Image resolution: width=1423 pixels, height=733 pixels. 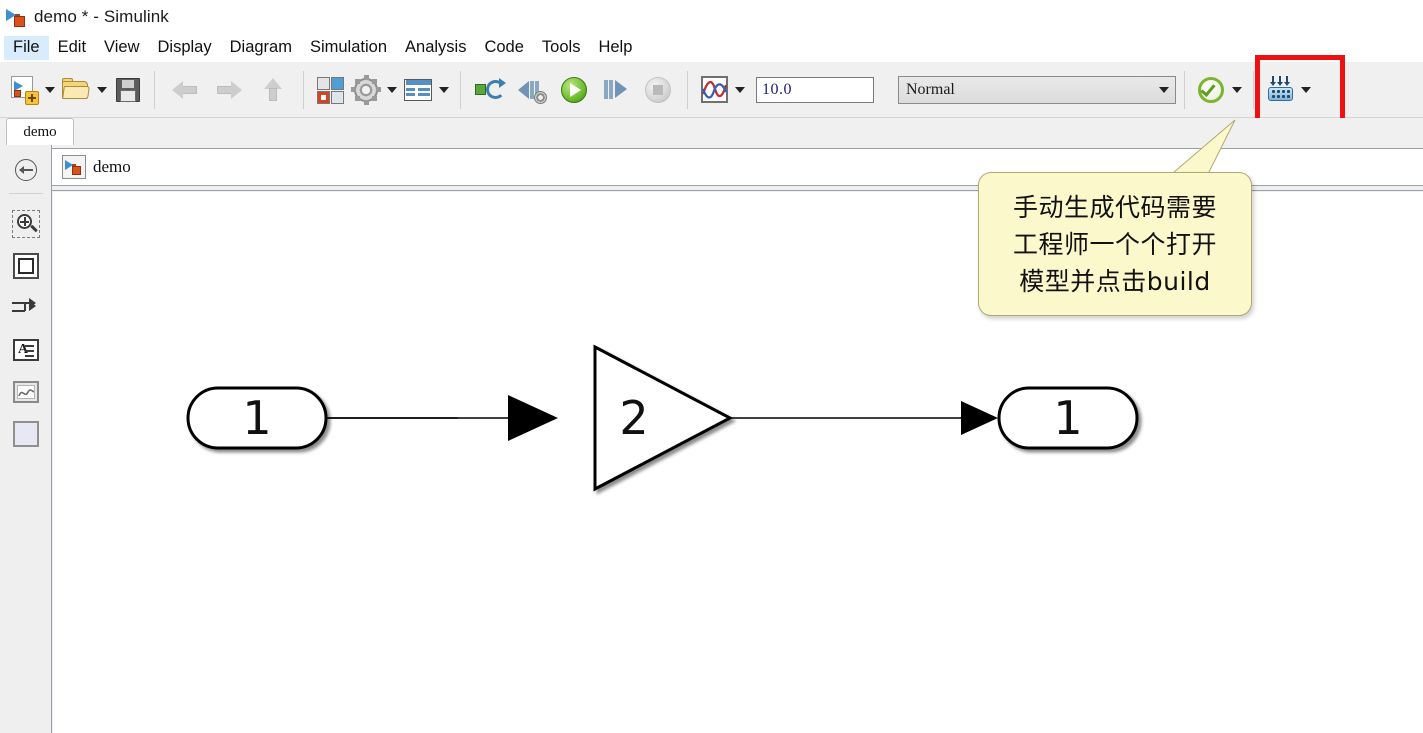 I want to click on model-configuration-dropdown, so click(x=392, y=90).